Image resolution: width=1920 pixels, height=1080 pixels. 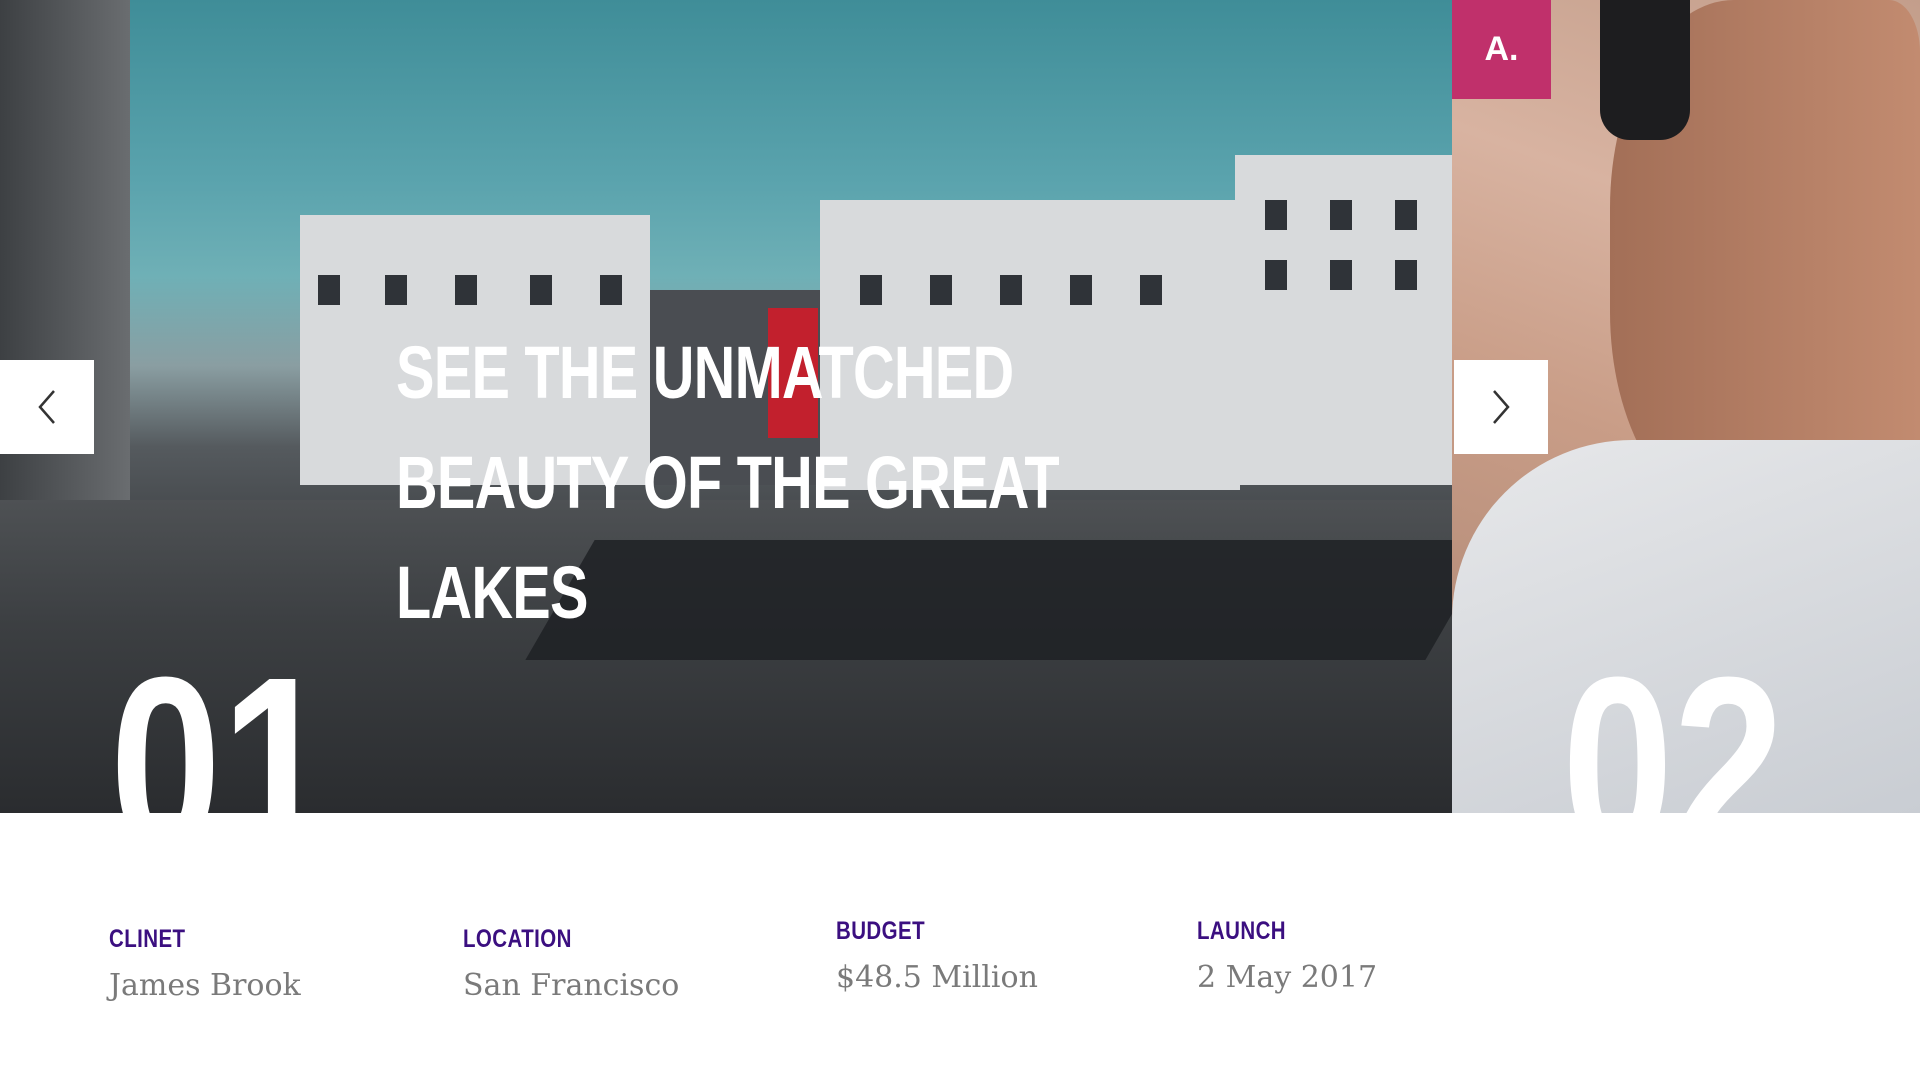 What do you see at coordinates (1242, 931) in the screenshot?
I see `detail-label: Launch` at bounding box center [1242, 931].